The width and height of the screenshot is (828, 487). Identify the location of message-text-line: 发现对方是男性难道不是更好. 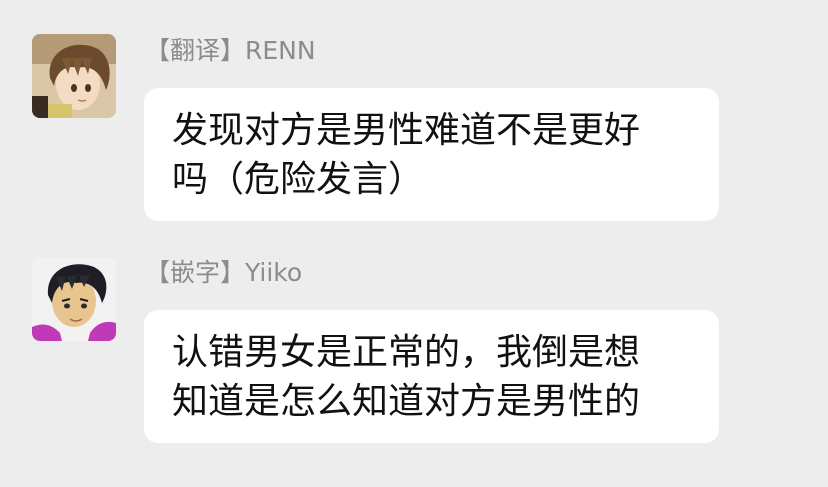
(406, 130).